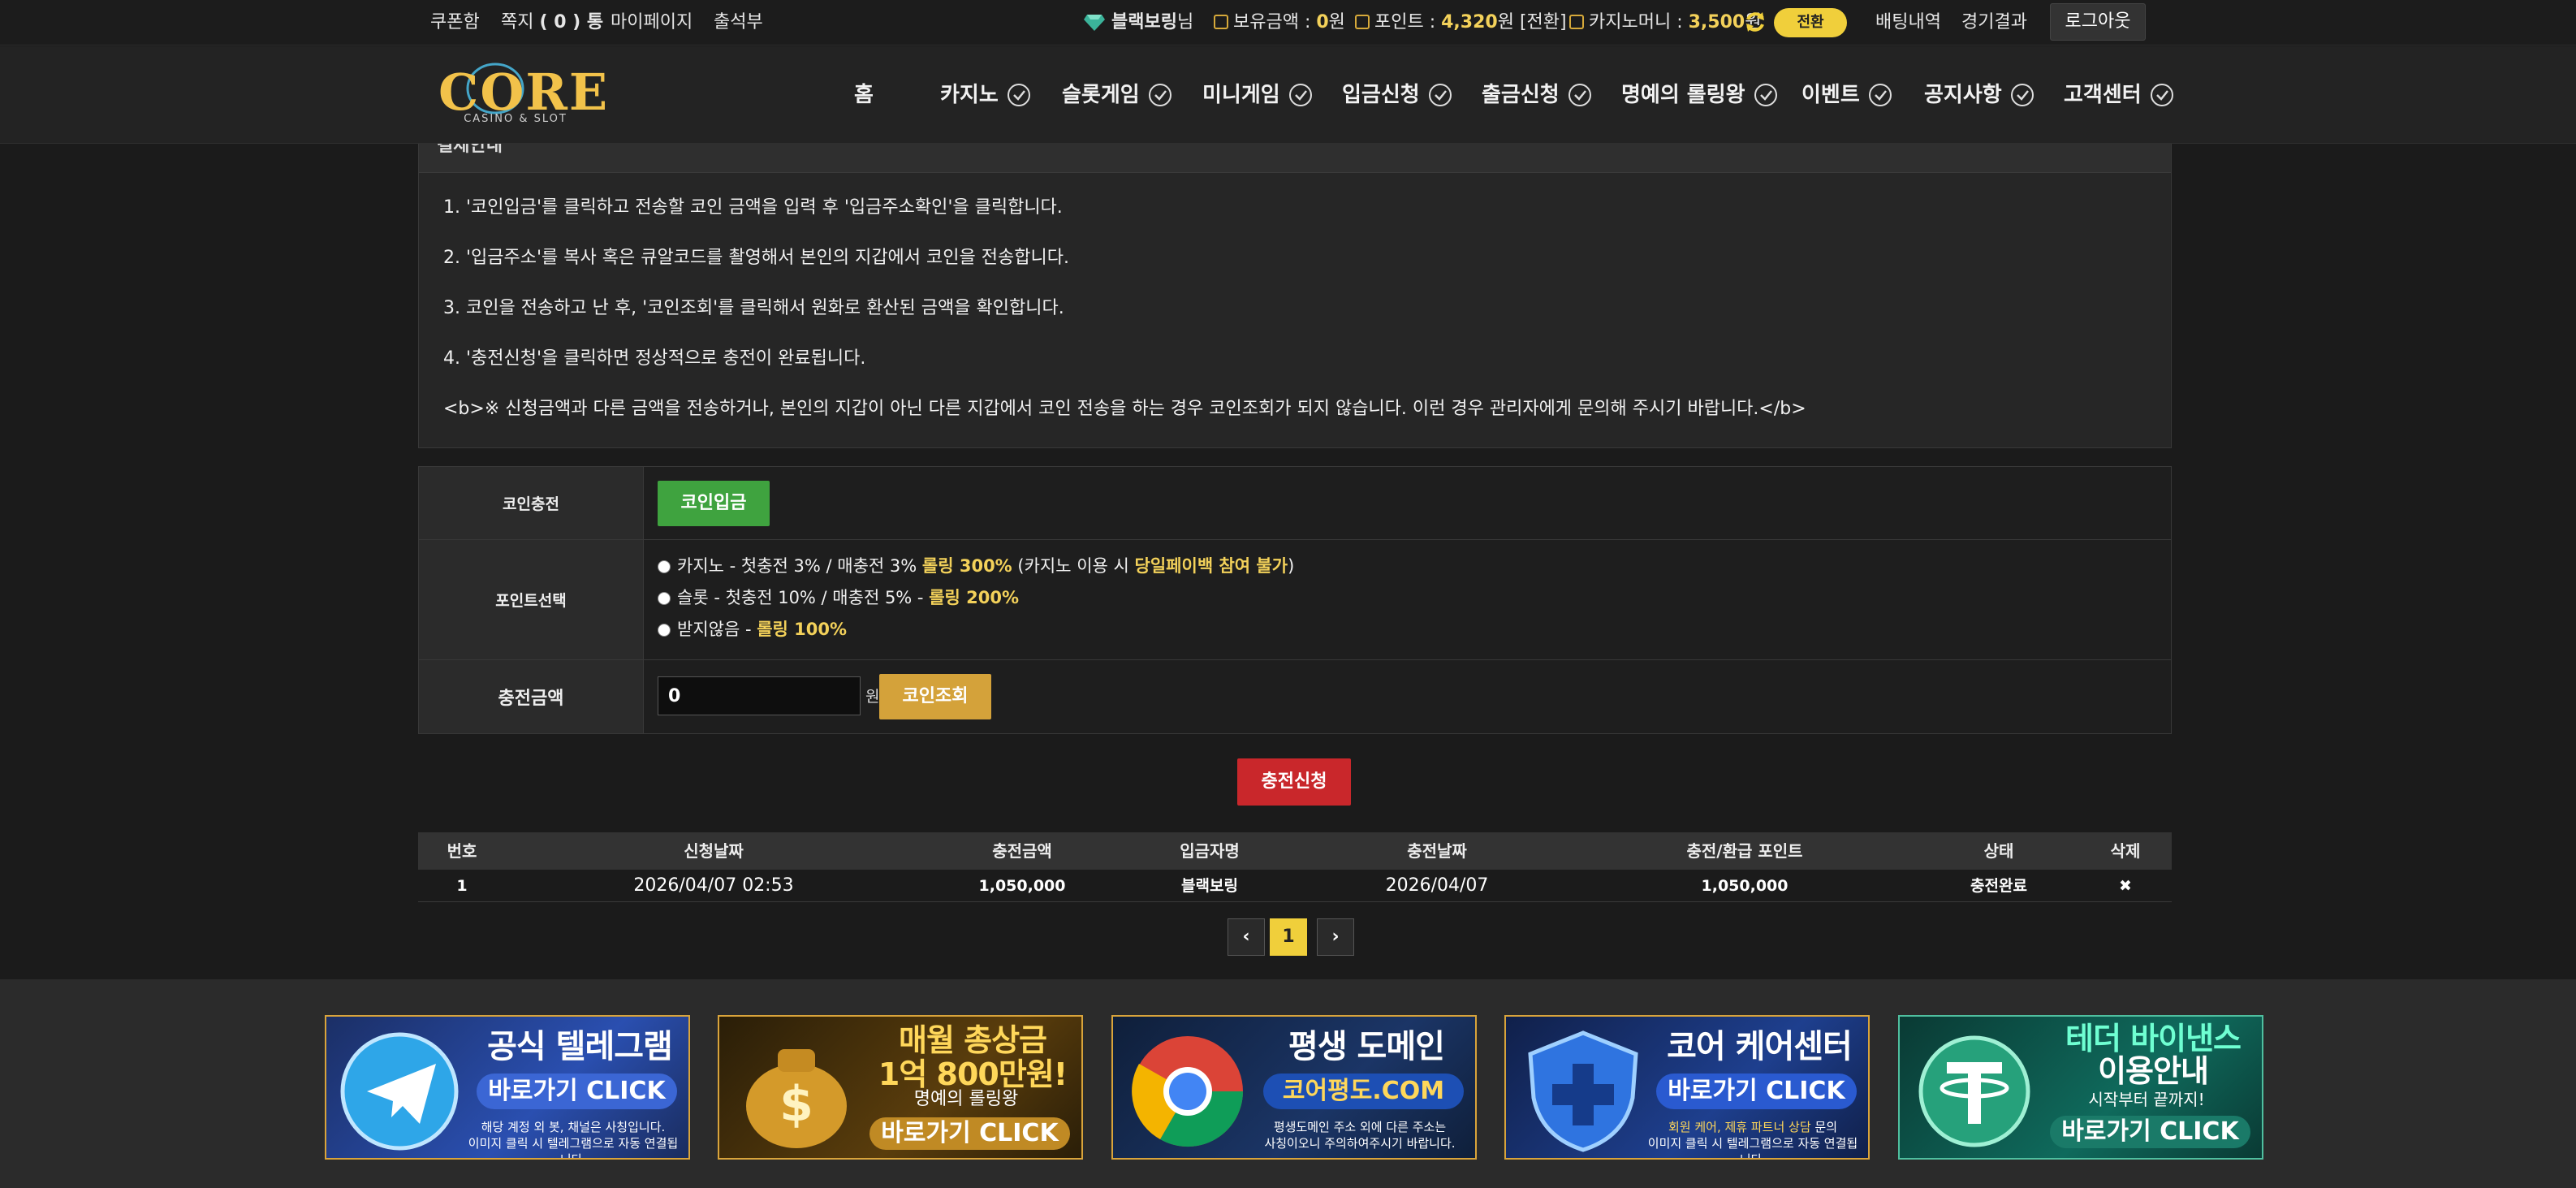  I want to click on nav-rolling-king: 명예의 롤링왕, so click(1699, 95).